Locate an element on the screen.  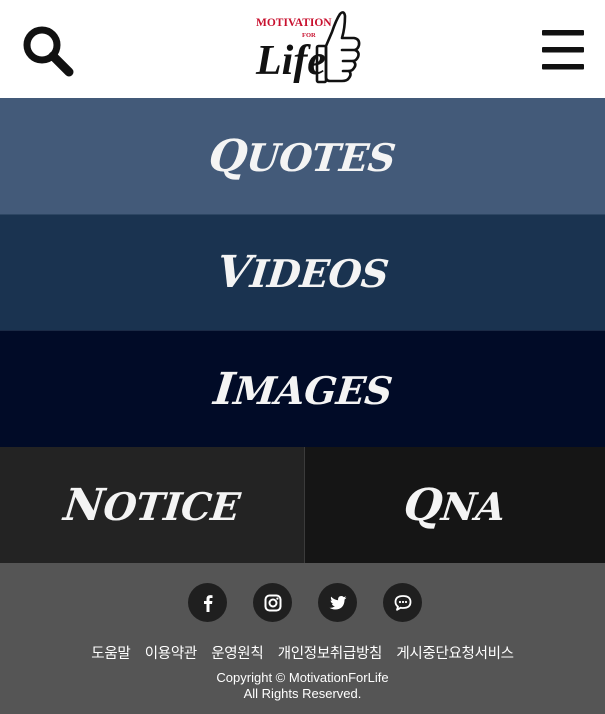
search-icon is located at coordinates (48, 51).